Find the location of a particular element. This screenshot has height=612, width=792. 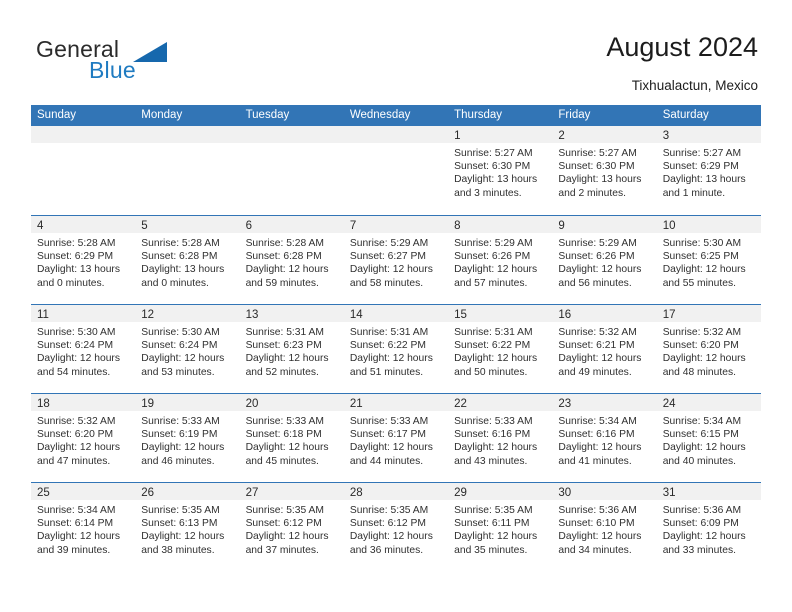

daylight-duration-line2: and 41 minutes. is located at coordinates (595, 461).